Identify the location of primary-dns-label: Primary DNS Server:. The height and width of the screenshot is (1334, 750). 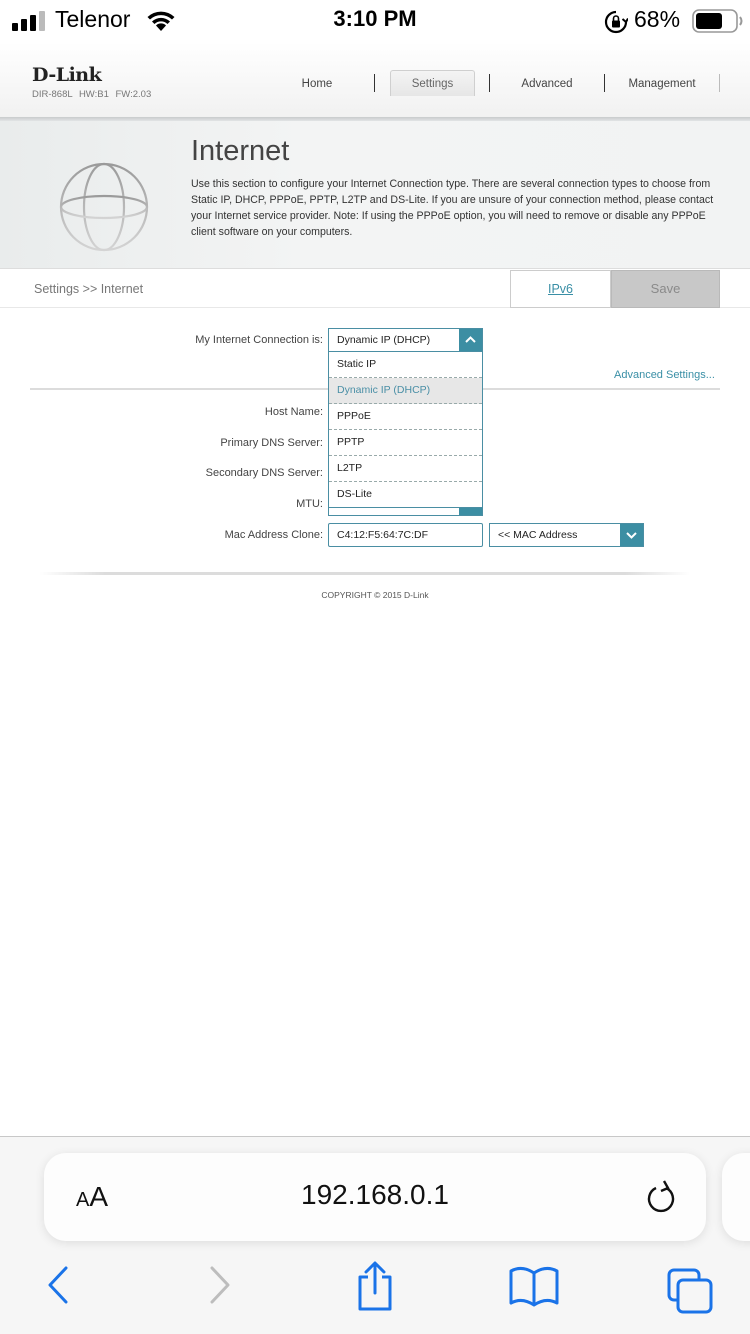
(271, 443).